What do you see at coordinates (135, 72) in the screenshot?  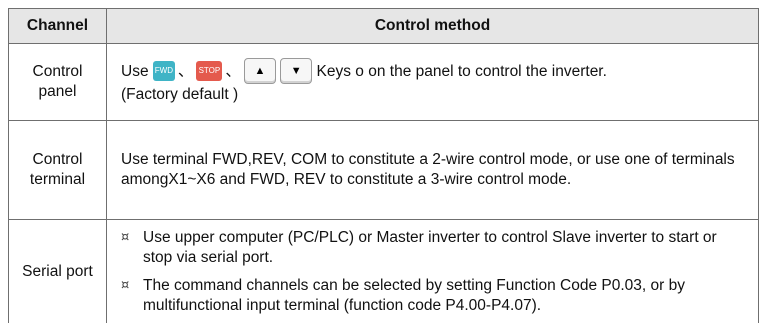 I see `panel-text-prefix: Use` at bounding box center [135, 72].